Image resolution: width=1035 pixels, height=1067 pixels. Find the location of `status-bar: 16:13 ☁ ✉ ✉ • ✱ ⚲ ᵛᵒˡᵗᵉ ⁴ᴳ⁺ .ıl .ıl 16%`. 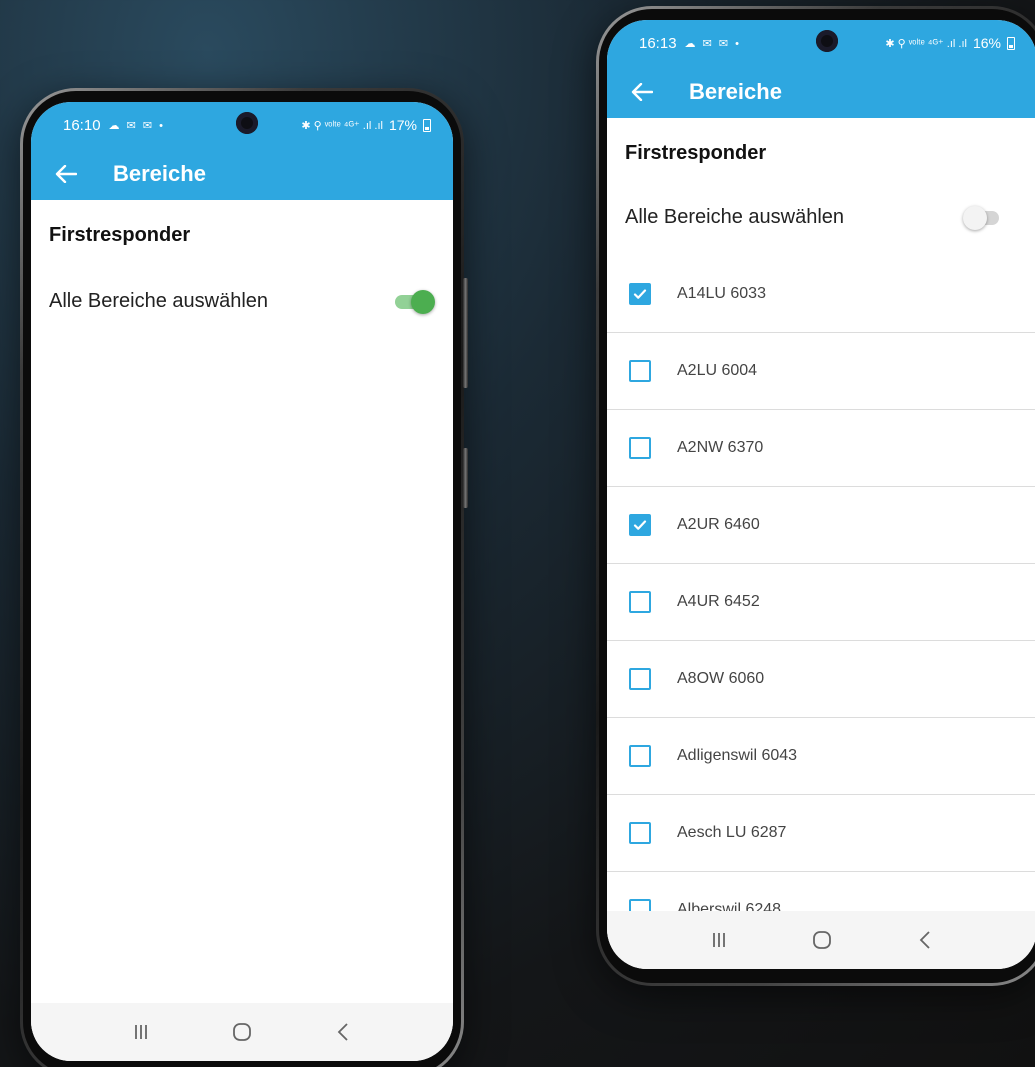

status-bar: 16:13 ☁ ✉ ✉ • ✱ ⚲ ᵛᵒˡᵗᵉ ⁴ᴳ⁺ .ıl .ıl 16% is located at coordinates (821, 43).